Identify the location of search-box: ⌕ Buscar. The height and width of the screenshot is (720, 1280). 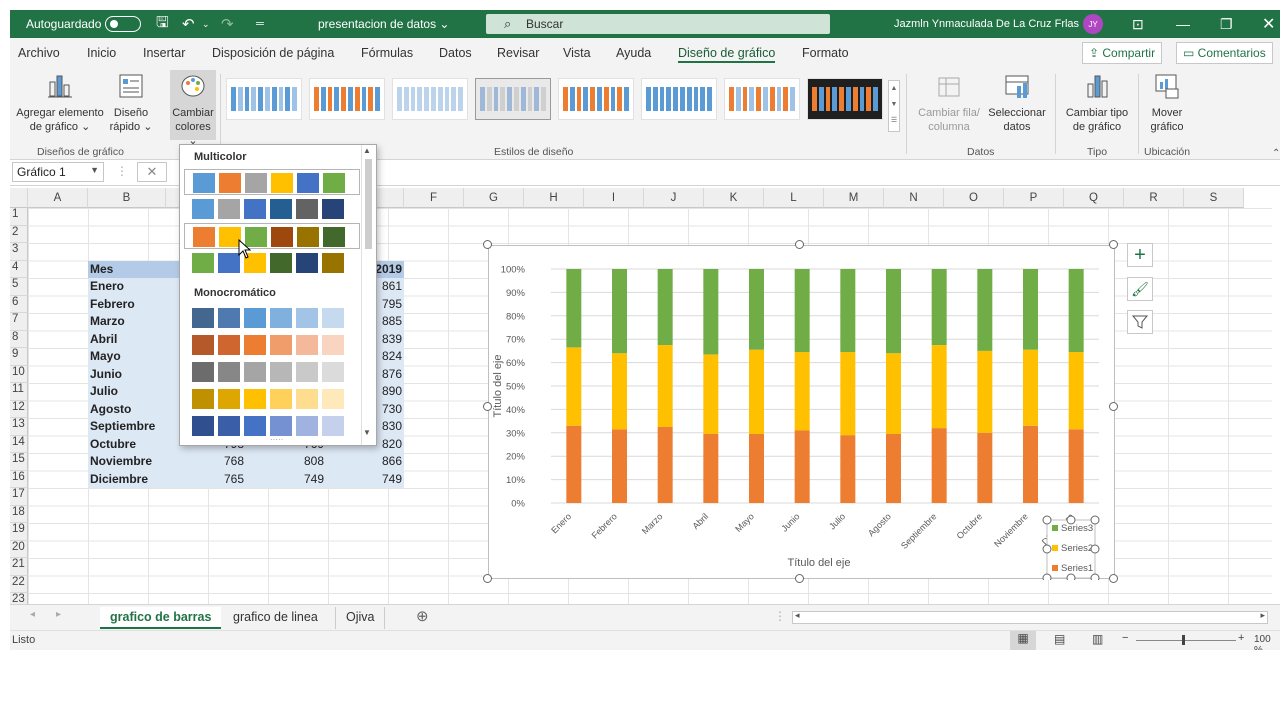
(658, 24).